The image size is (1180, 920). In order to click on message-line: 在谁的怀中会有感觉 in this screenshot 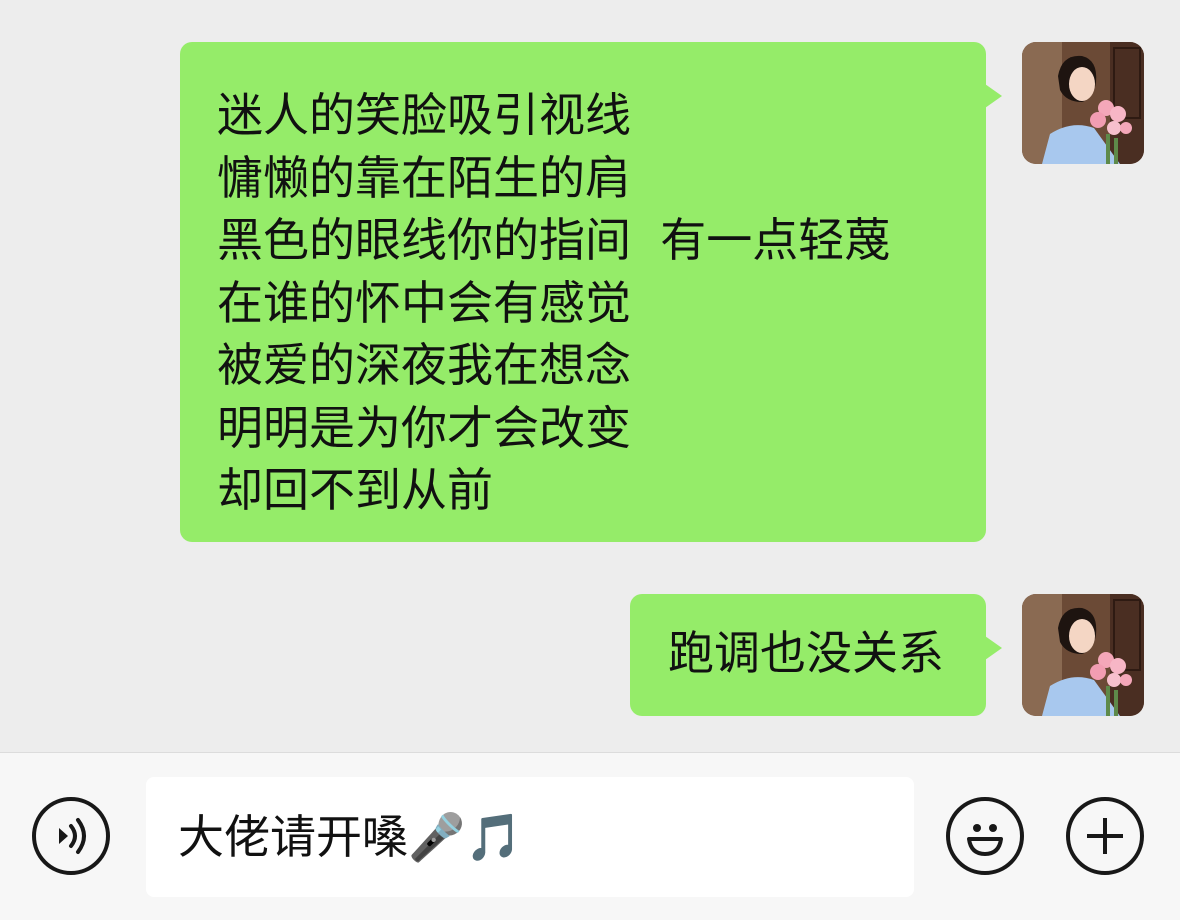, I will do `click(424, 302)`.